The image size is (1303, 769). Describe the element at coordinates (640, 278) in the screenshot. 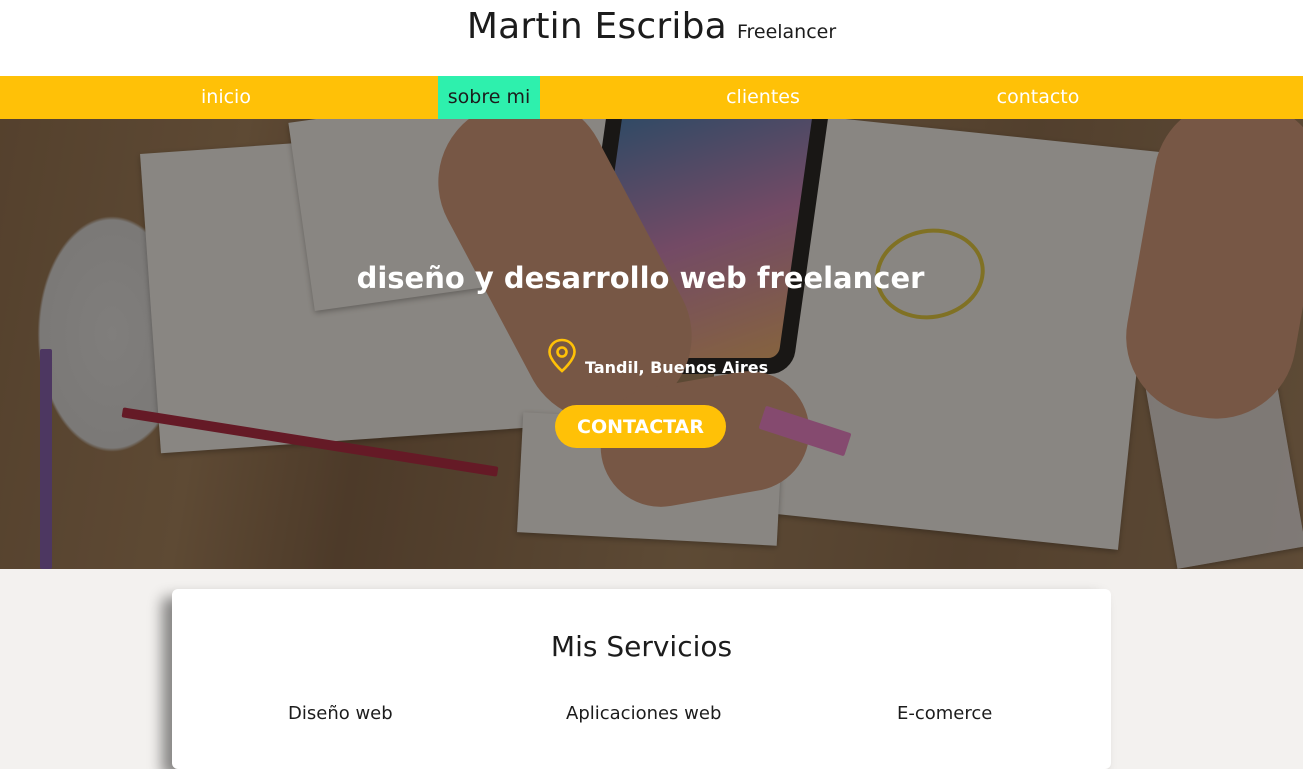

I see `hero-title: diseño y desarrollo web freelancer` at that location.